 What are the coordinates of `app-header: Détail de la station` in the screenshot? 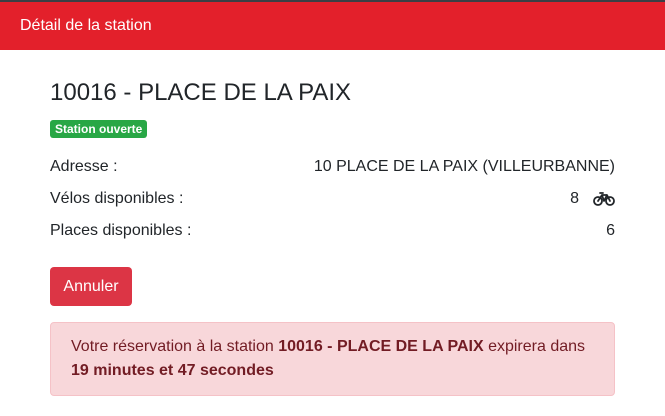 It's located at (332, 26).